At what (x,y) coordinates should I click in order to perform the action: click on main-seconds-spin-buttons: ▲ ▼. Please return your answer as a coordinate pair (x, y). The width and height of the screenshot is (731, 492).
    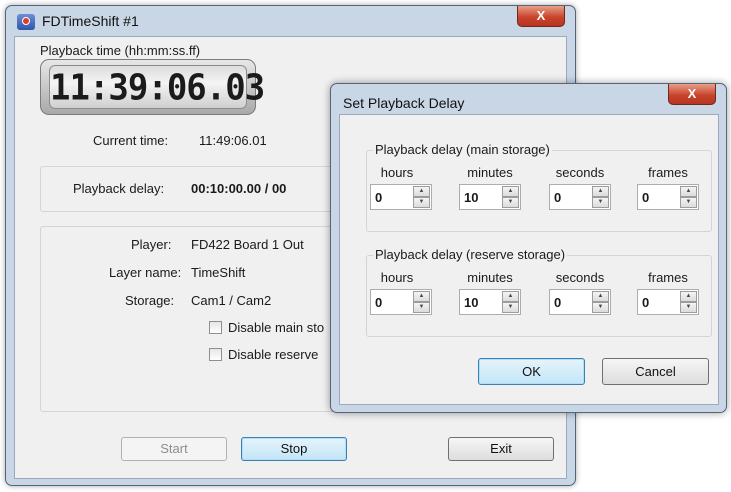
    Looking at the image, I should click on (600, 197).